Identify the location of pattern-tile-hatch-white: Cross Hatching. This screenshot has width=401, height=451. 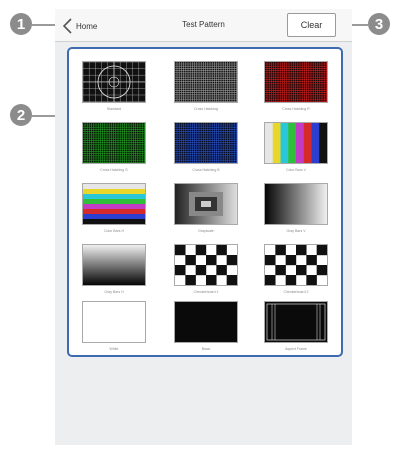
(206, 86).